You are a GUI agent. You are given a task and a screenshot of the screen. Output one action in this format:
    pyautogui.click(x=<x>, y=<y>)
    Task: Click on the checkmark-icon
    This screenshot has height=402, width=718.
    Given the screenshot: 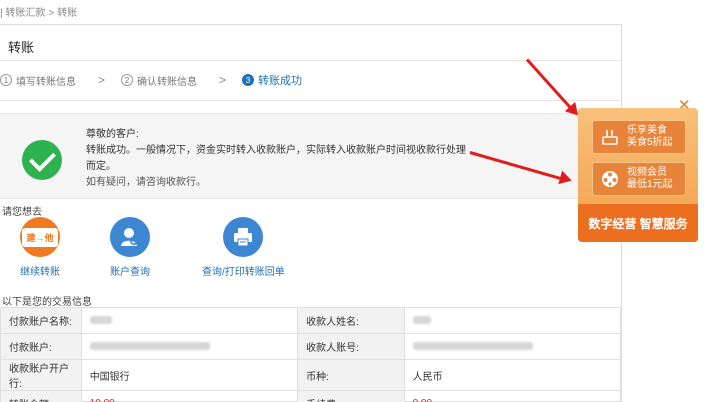 What is the action you would take?
    pyautogui.click(x=42, y=160)
    